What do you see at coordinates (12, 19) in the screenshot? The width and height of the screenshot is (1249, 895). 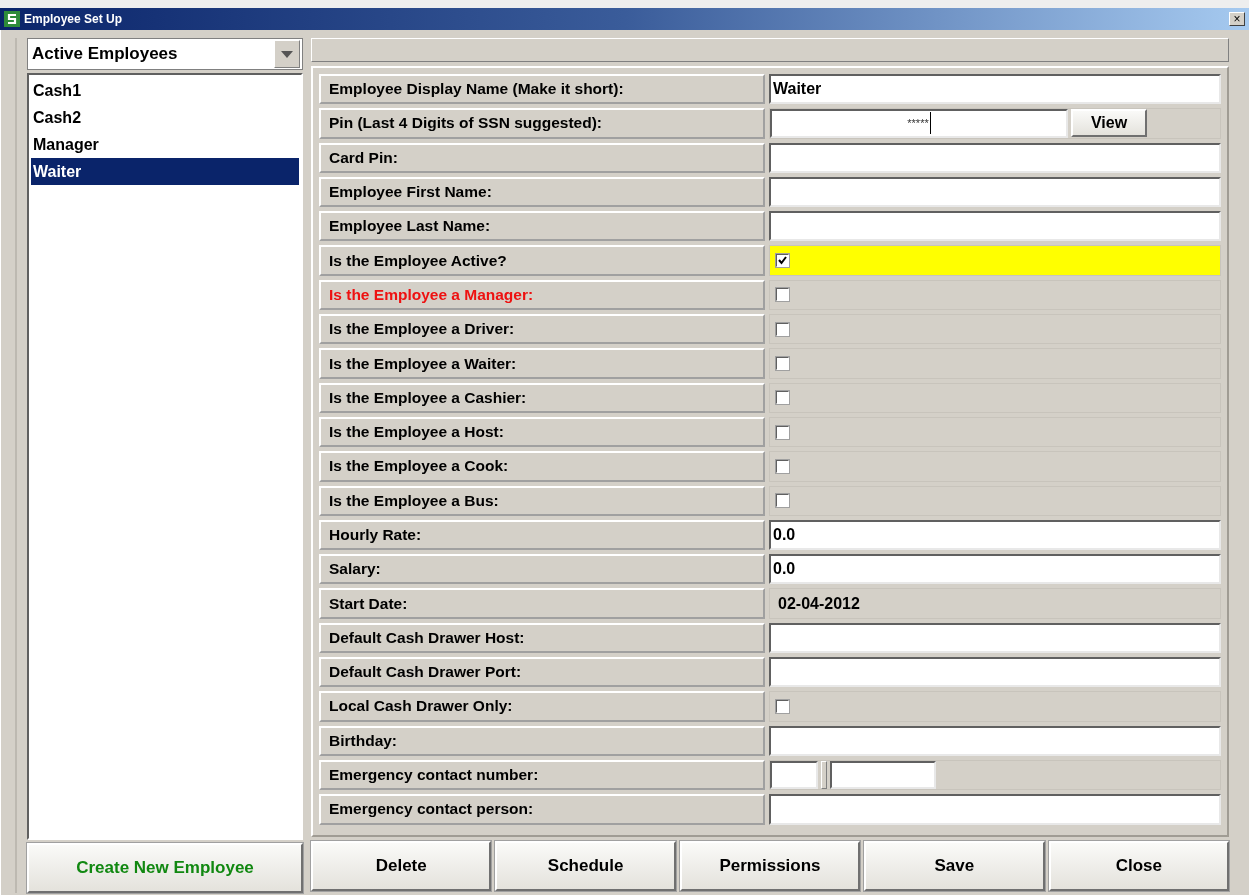 I see `app-logo-icon` at bounding box center [12, 19].